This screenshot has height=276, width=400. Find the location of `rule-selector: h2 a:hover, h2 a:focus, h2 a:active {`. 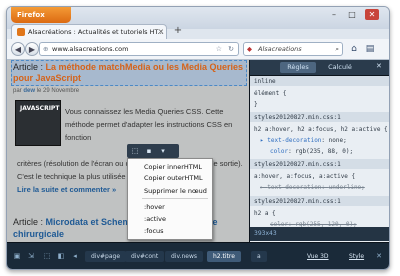

rule-selector: h2 a:hover, h2 a:focus, h2 a:active { is located at coordinates (321, 129).